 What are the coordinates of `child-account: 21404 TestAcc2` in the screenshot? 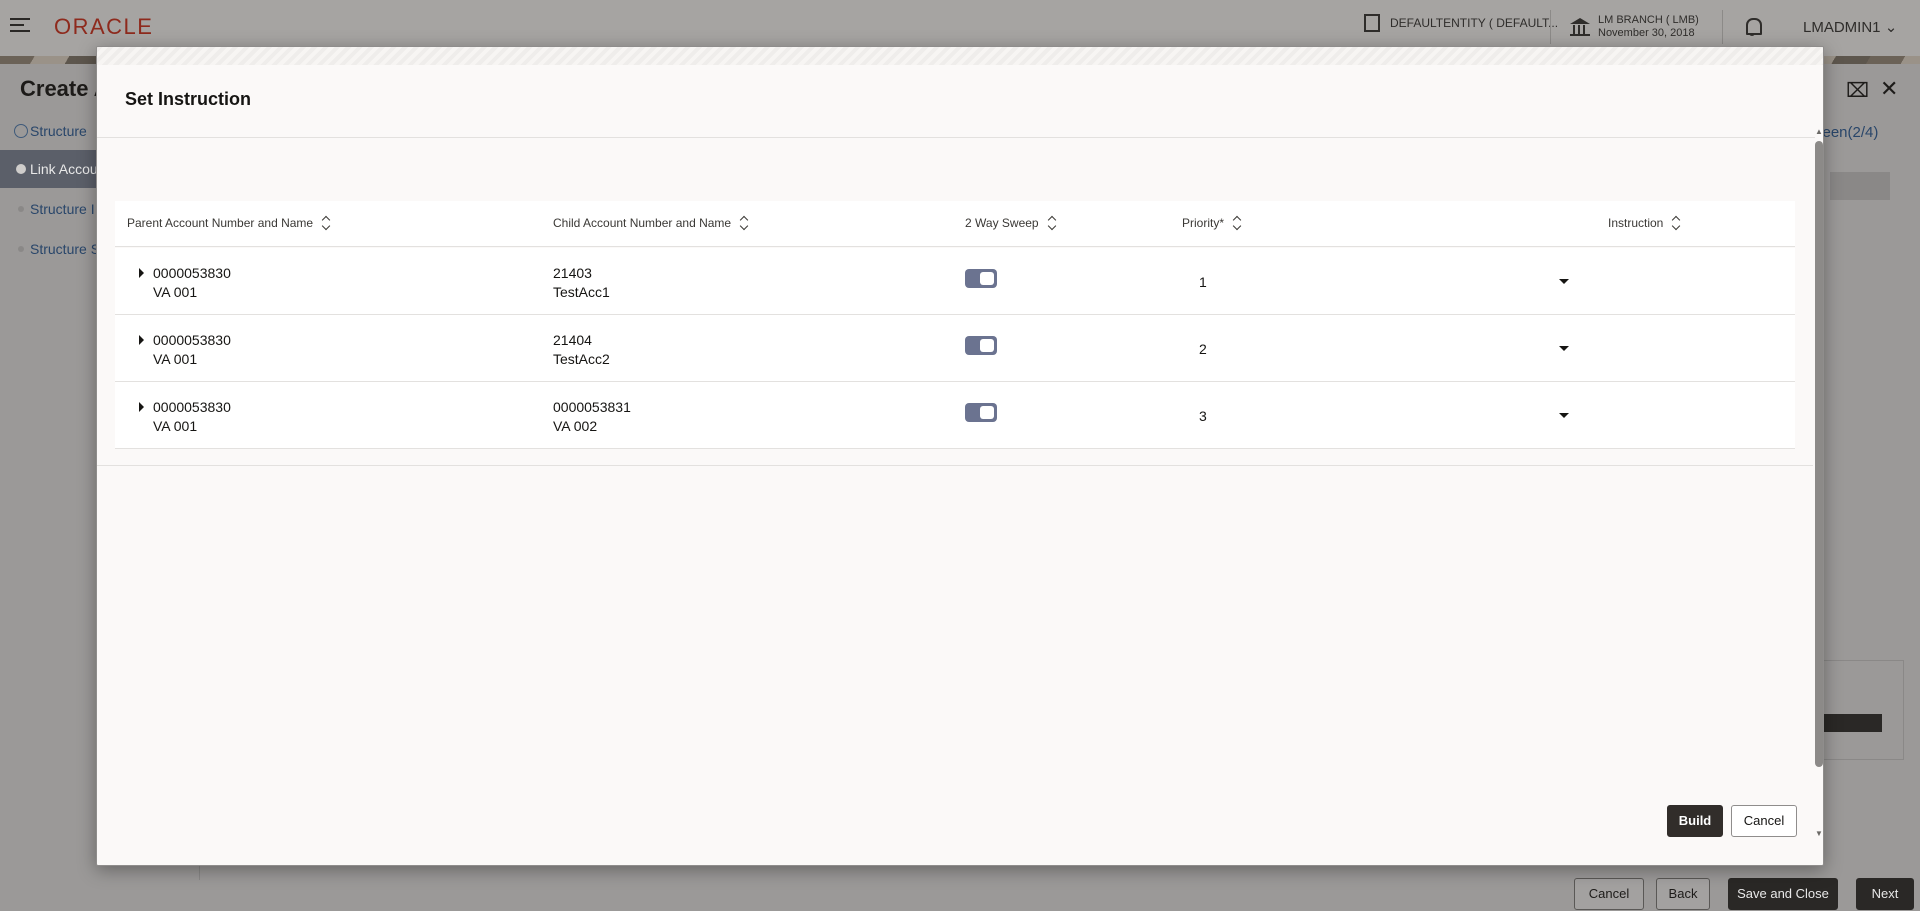 It's located at (581, 350).